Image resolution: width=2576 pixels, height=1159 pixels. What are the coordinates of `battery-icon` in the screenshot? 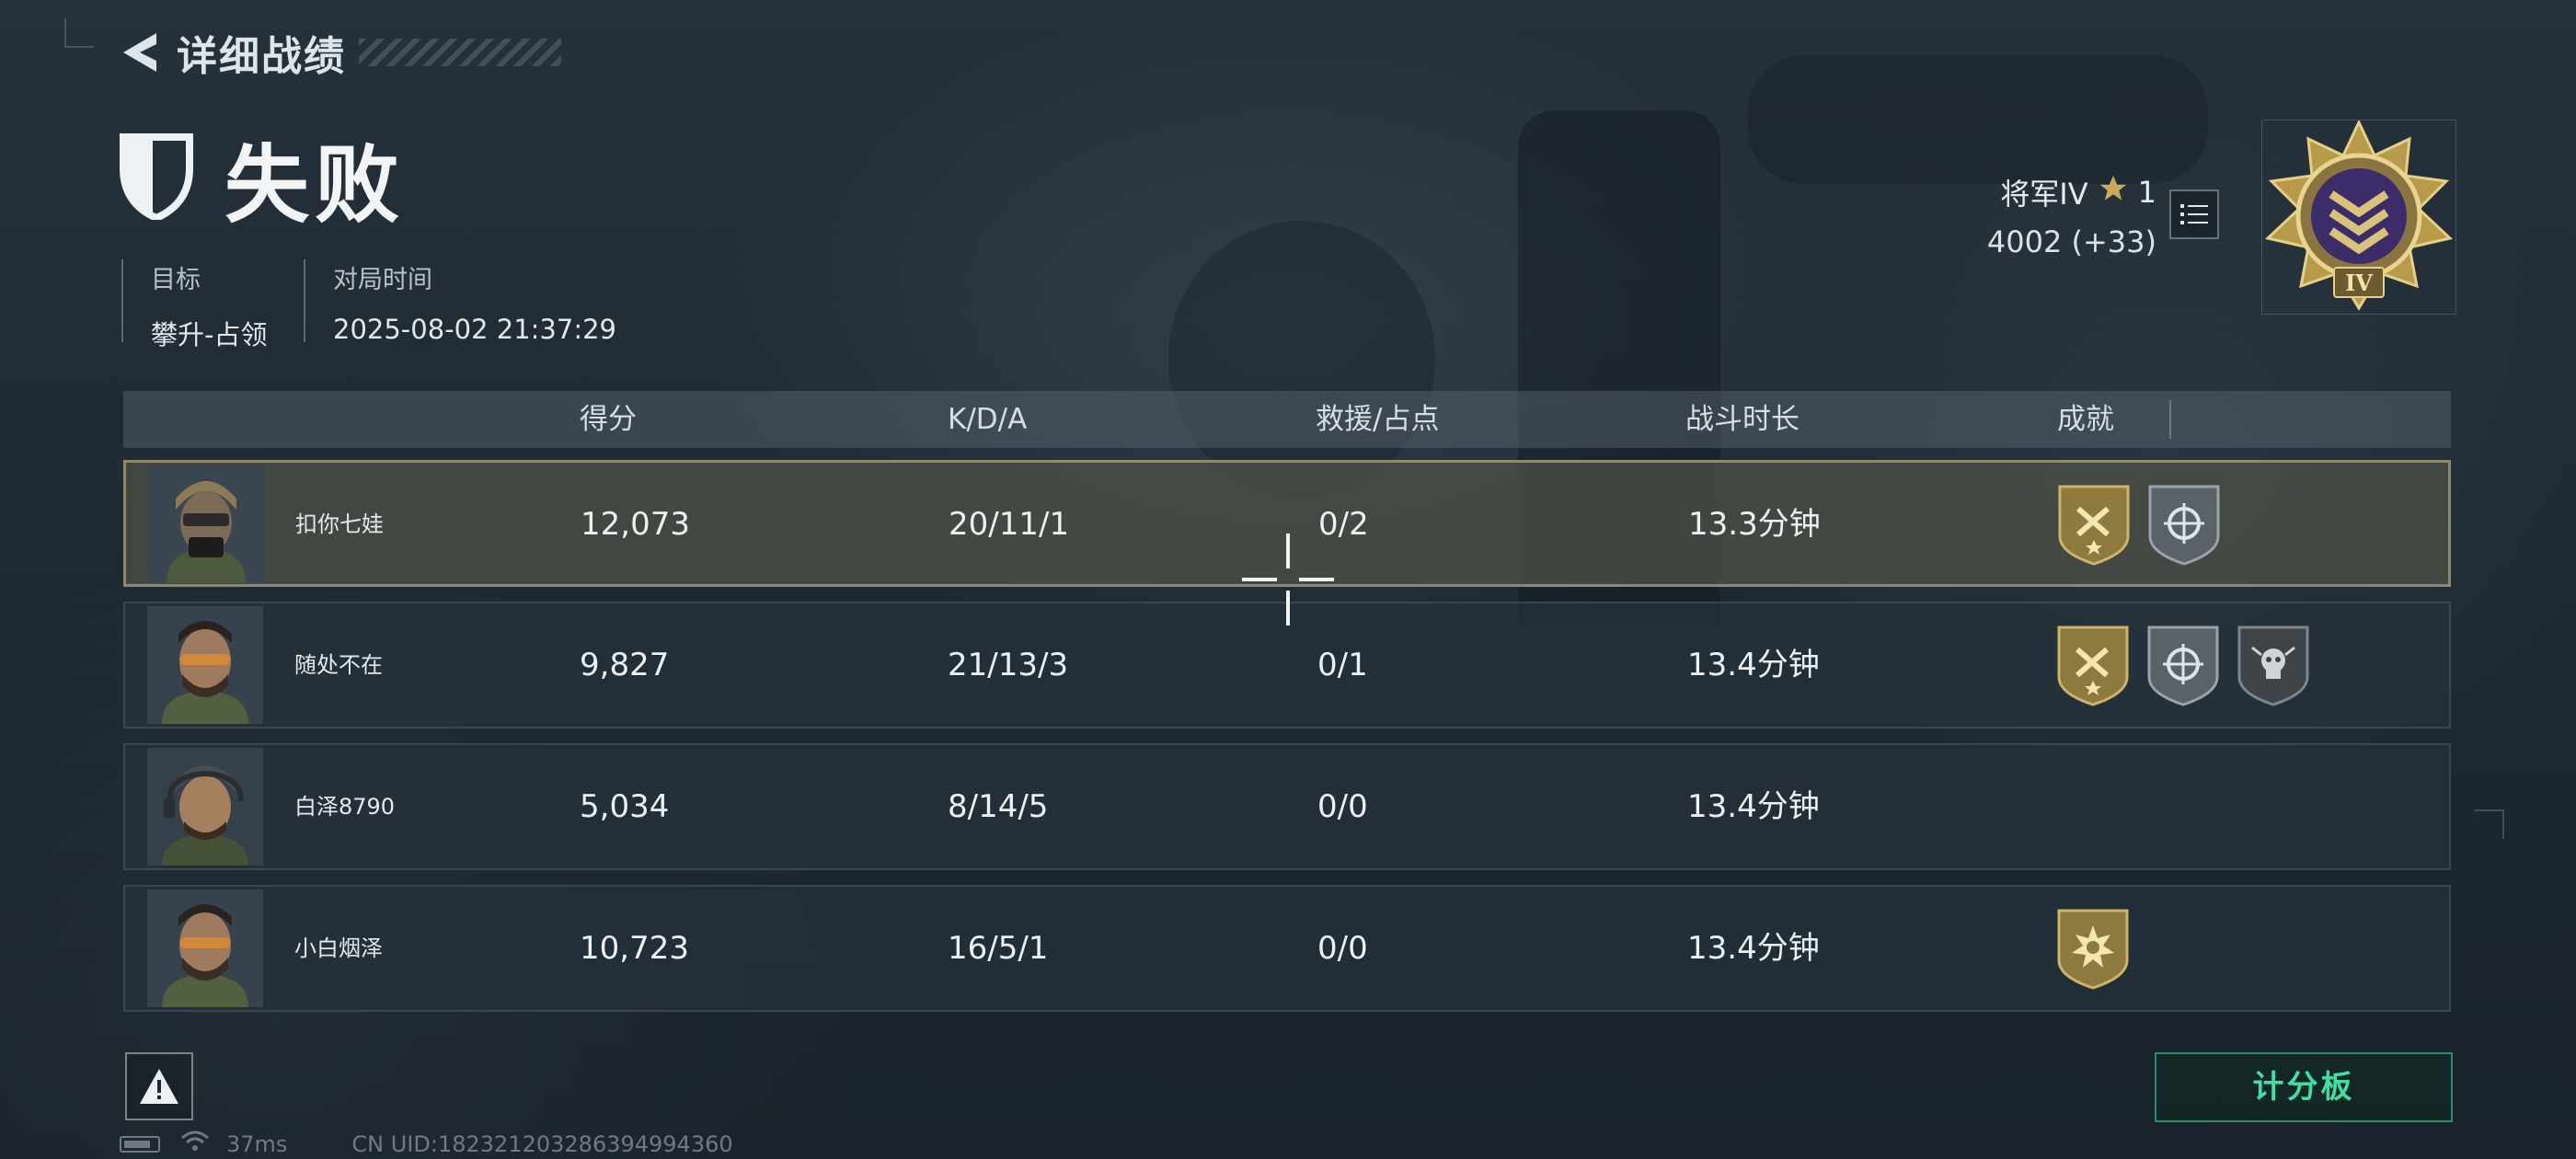 It's located at (140, 1144).